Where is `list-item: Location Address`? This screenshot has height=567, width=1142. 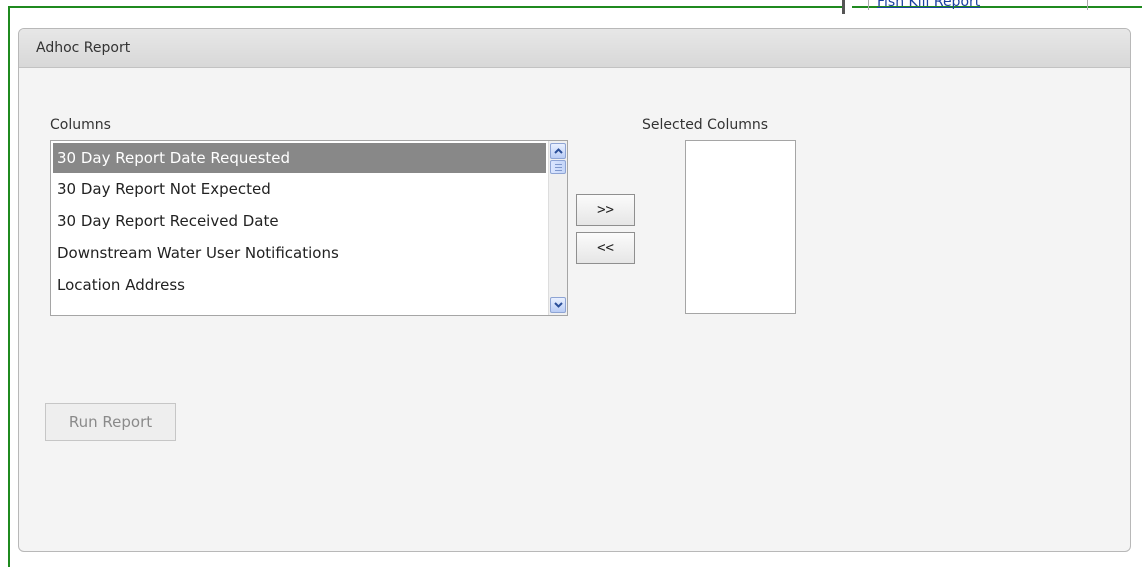
list-item: Location Address is located at coordinates (299, 285).